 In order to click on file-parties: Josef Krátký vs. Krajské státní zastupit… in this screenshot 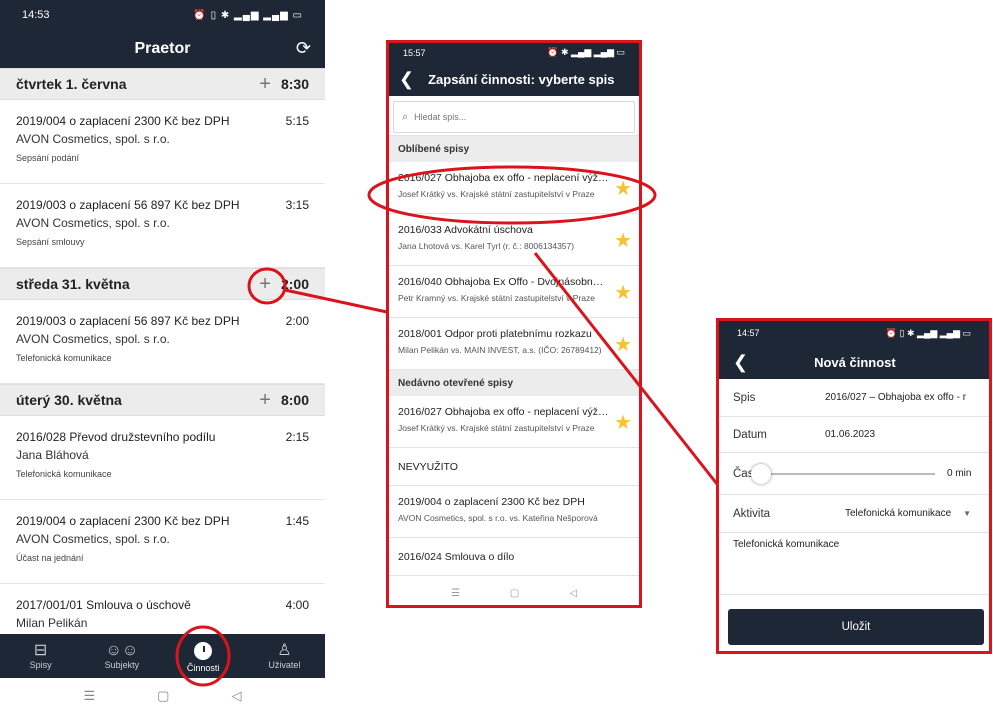, I will do `click(496, 194)`.